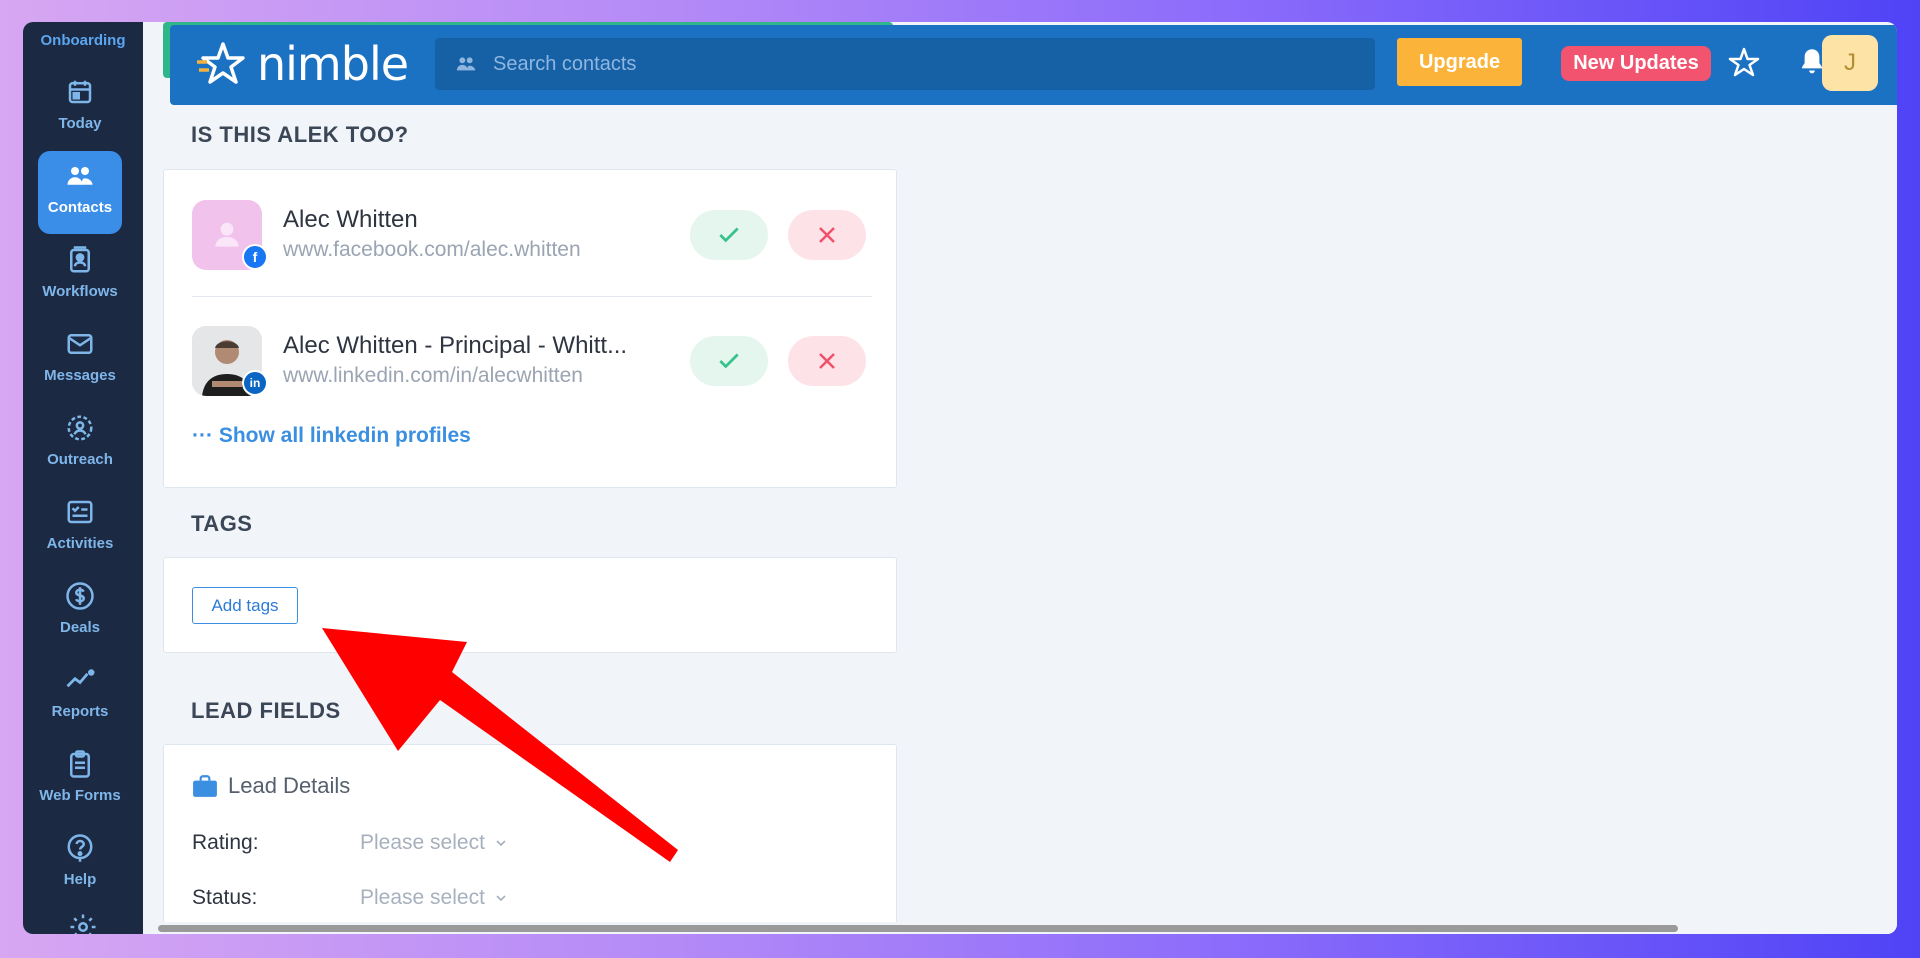  I want to click on status-select: Please select, so click(434, 898).